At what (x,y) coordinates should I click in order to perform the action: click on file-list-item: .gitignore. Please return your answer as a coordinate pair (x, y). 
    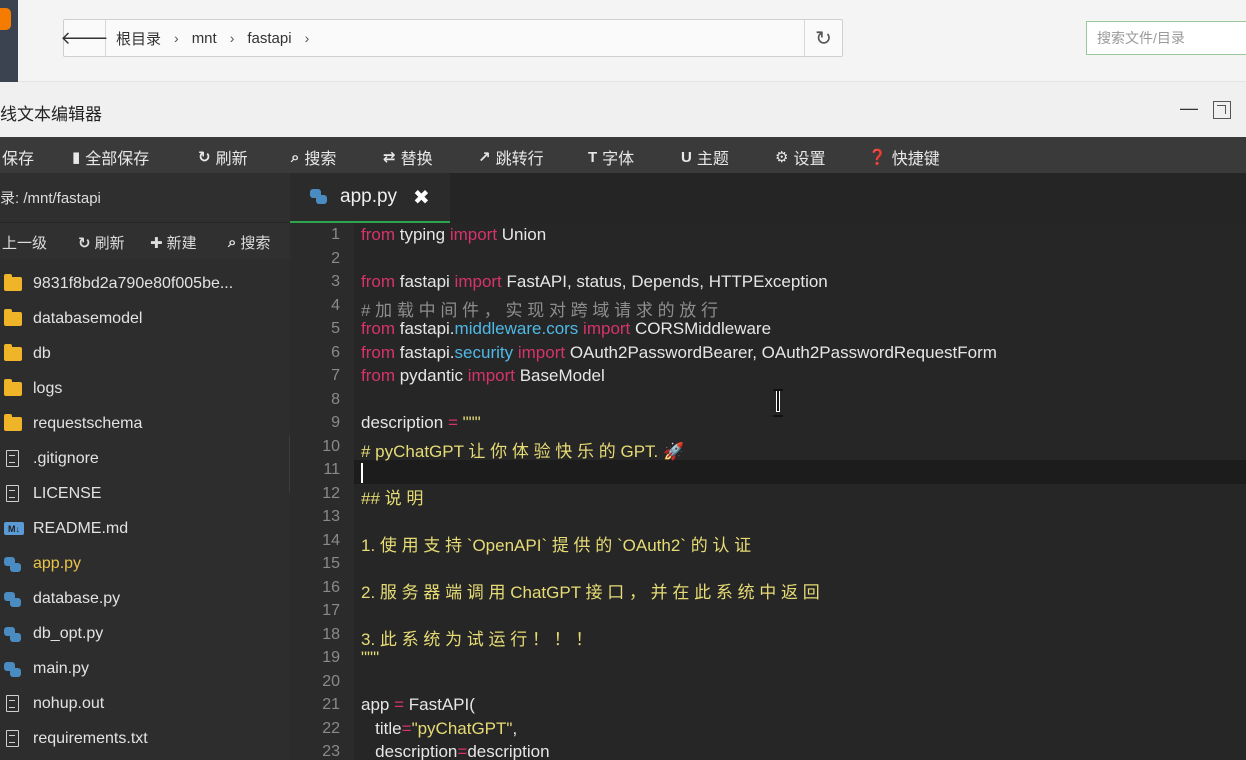
    Looking at the image, I should click on (145, 458).